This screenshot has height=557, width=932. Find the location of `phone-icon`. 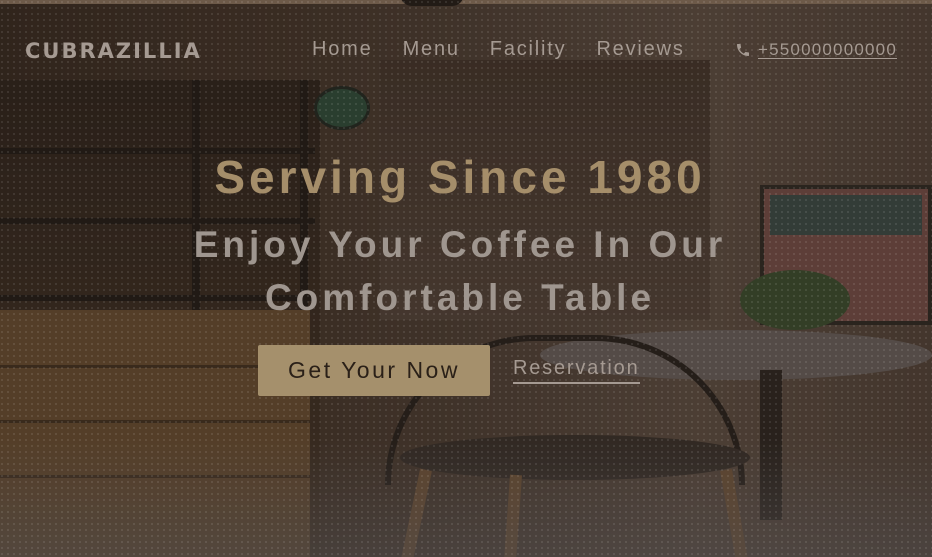

phone-icon is located at coordinates (743, 50).